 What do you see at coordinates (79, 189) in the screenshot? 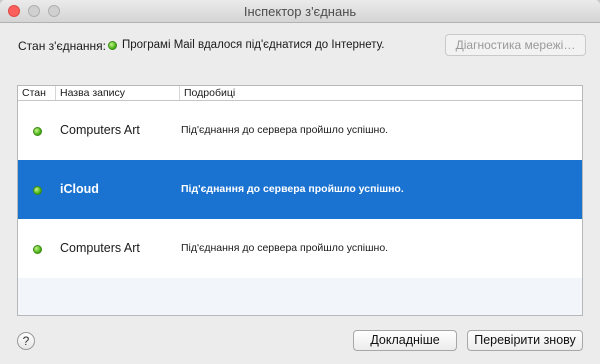
I see `account-name: iCloud` at bounding box center [79, 189].